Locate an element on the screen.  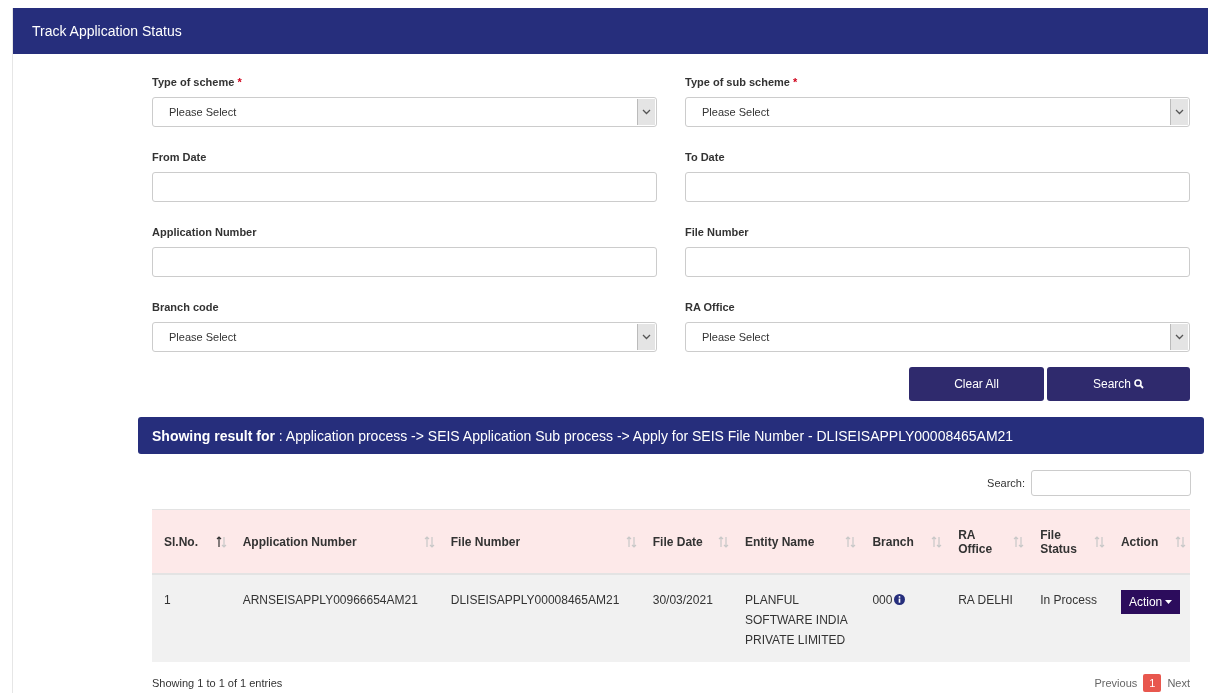
column-header: Action is located at coordinates (1139, 541).